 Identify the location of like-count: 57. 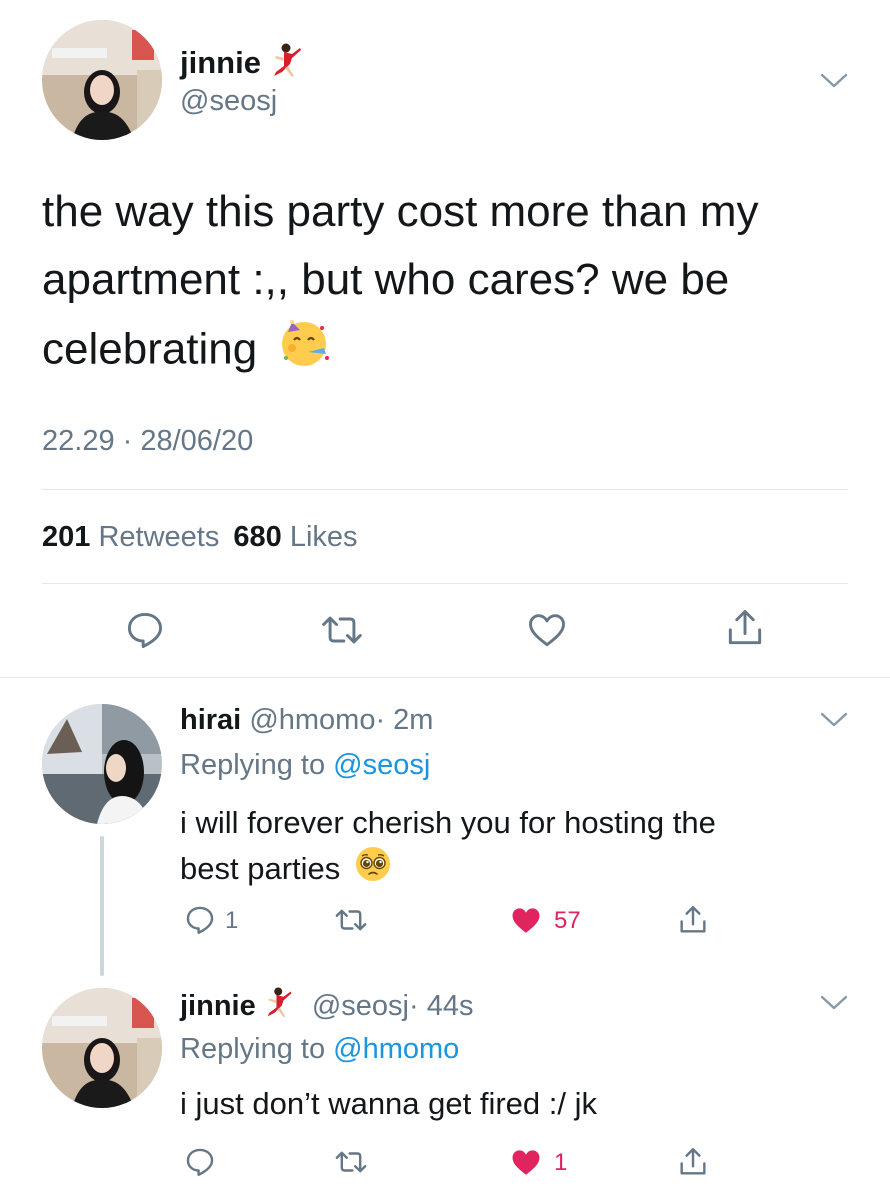
(567, 920).